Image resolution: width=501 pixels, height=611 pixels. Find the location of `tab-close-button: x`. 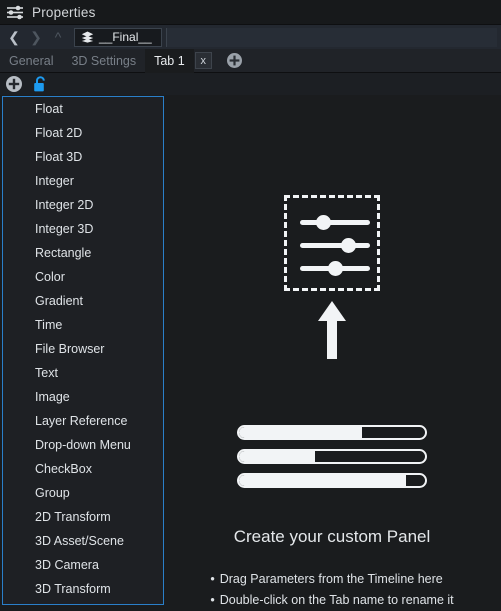

tab-close-button: x is located at coordinates (203, 60).